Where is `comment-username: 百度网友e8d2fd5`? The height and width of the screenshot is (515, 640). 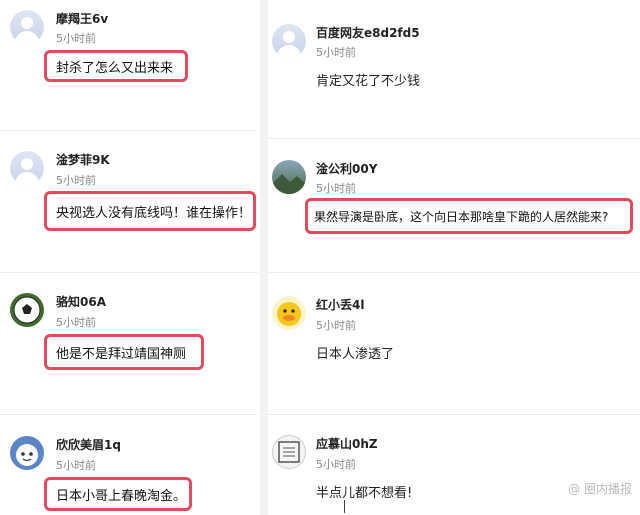 comment-username: 百度网友e8d2fd5 is located at coordinates (368, 32).